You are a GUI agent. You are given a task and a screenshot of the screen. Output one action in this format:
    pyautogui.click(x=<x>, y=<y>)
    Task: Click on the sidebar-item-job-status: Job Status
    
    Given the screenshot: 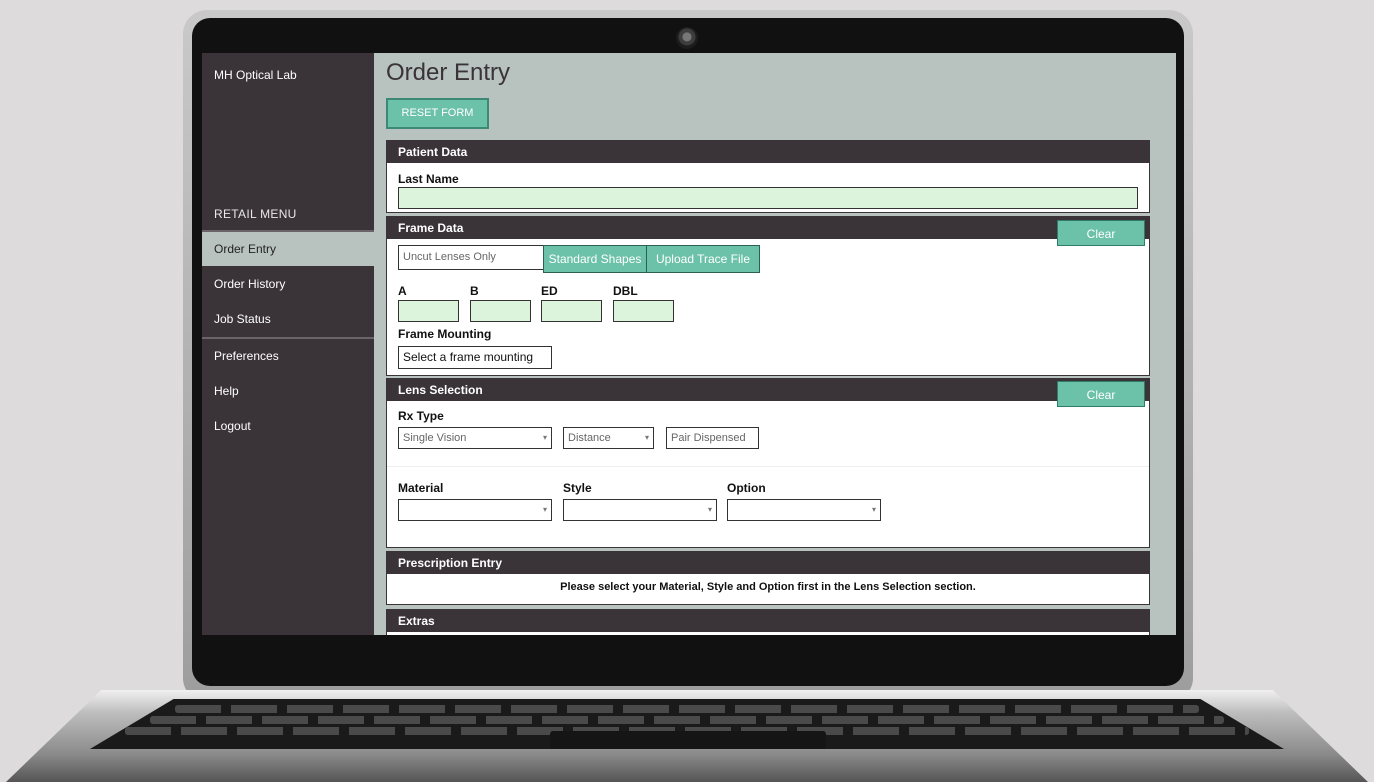 What is the action you would take?
    pyautogui.click(x=288, y=319)
    